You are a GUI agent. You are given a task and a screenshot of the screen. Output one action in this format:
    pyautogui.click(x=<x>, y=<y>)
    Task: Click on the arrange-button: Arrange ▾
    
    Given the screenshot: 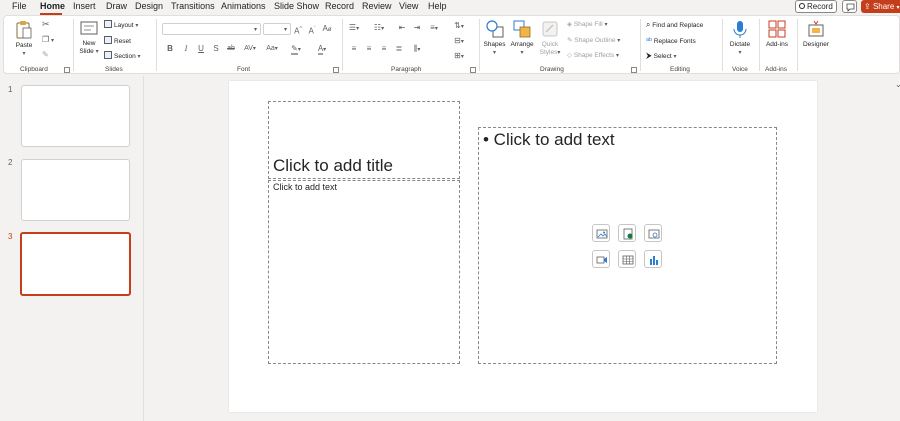 What is the action you would take?
    pyautogui.click(x=522, y=38)
    